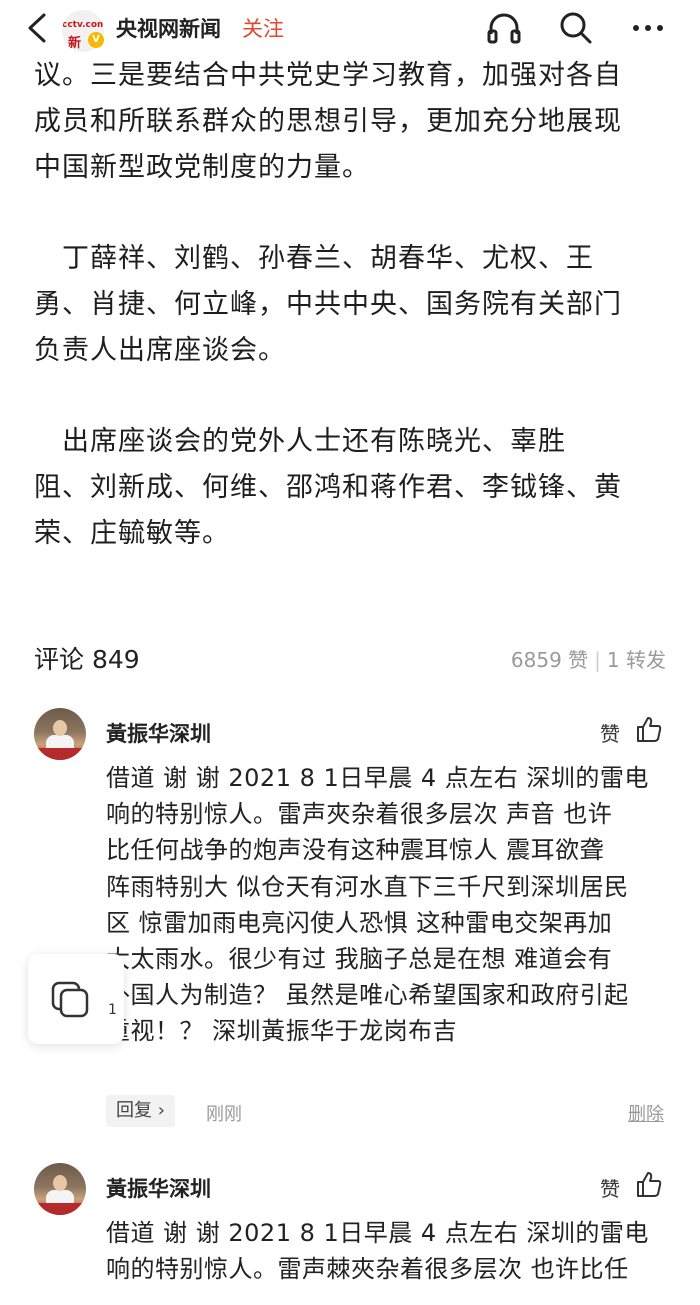 This screenshot has width=700, height=1305. What do you see at coordinates (83, 25) in the screenshot?
I see `logo-text: cctv.com` at bounding box center [83, 25].